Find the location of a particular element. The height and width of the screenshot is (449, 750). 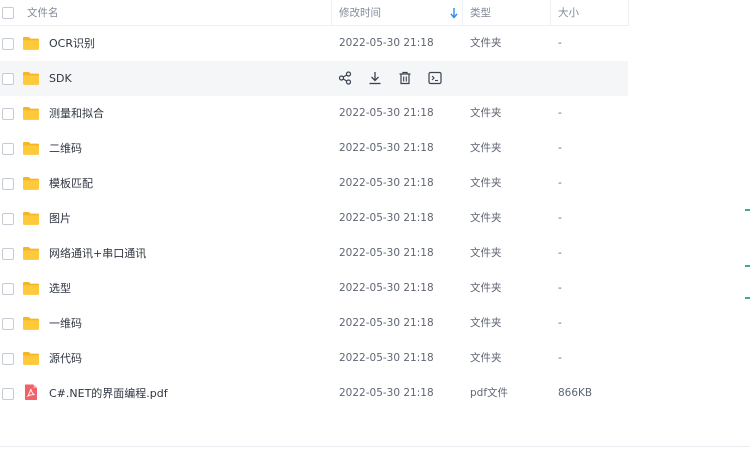

column-header-size: 大小 is located at coordinates (568, 13).